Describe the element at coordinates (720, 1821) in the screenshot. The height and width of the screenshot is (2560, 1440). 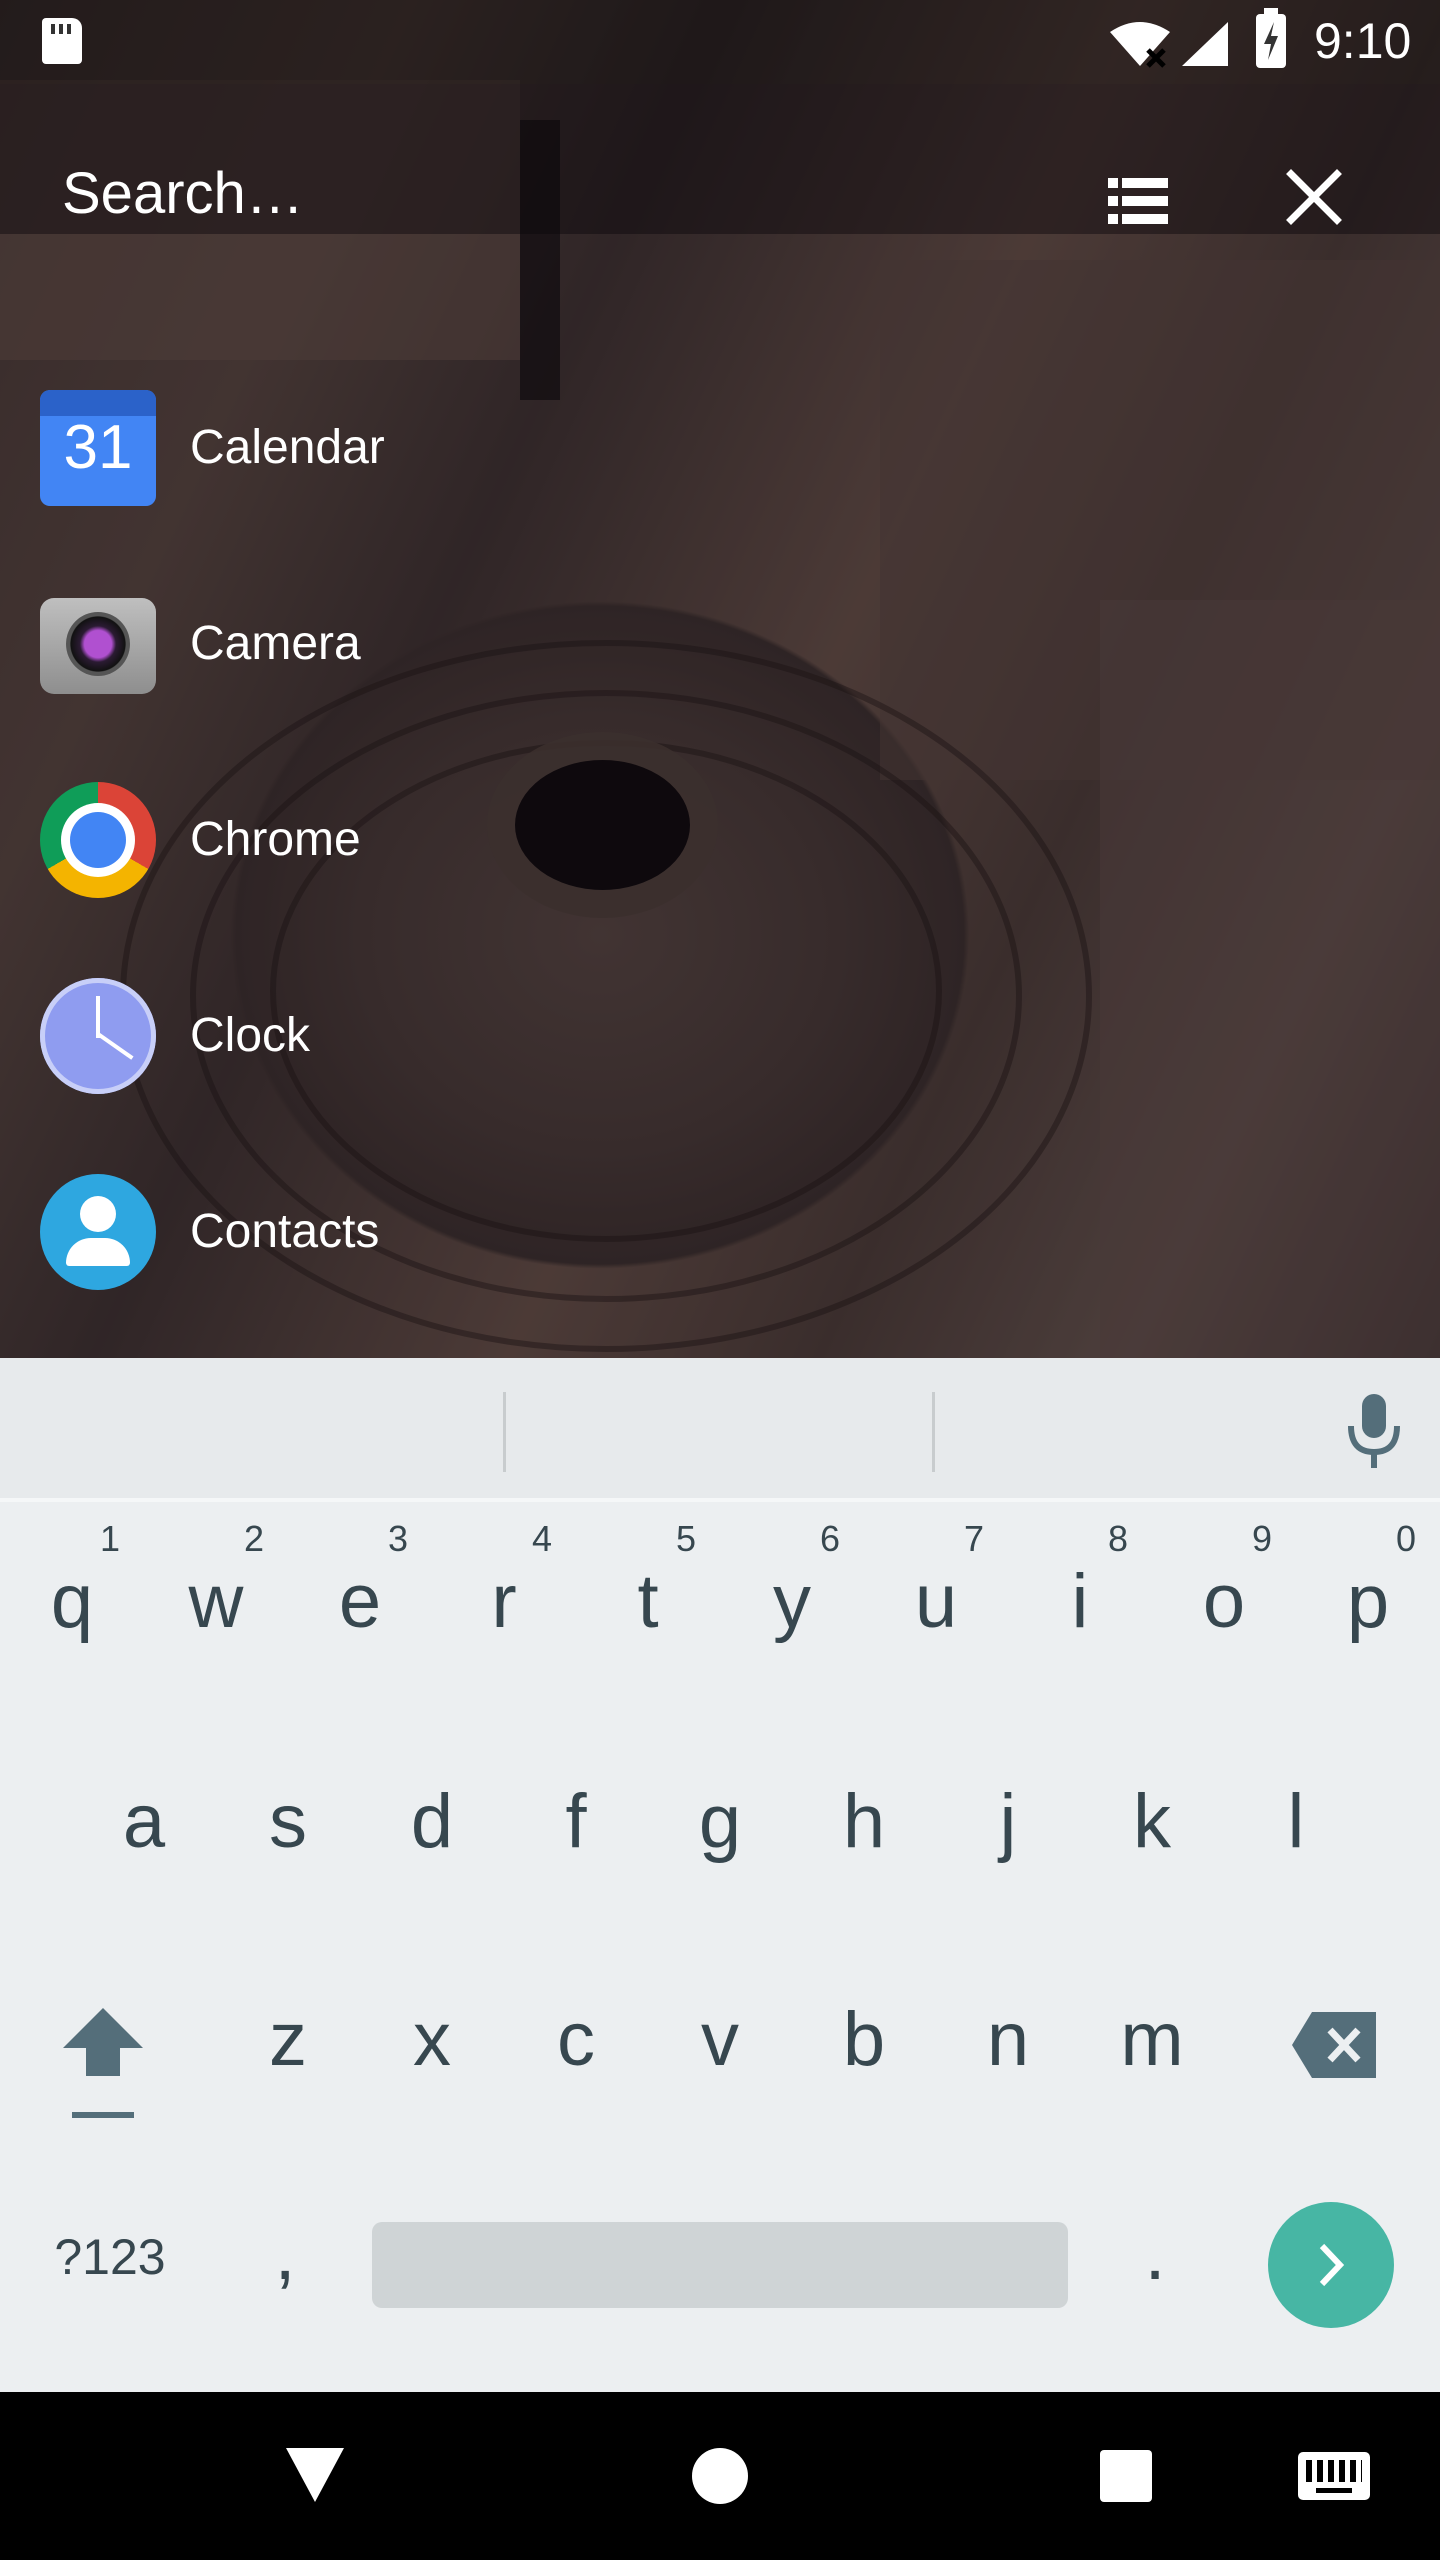
I see `key-char: g` at that location.